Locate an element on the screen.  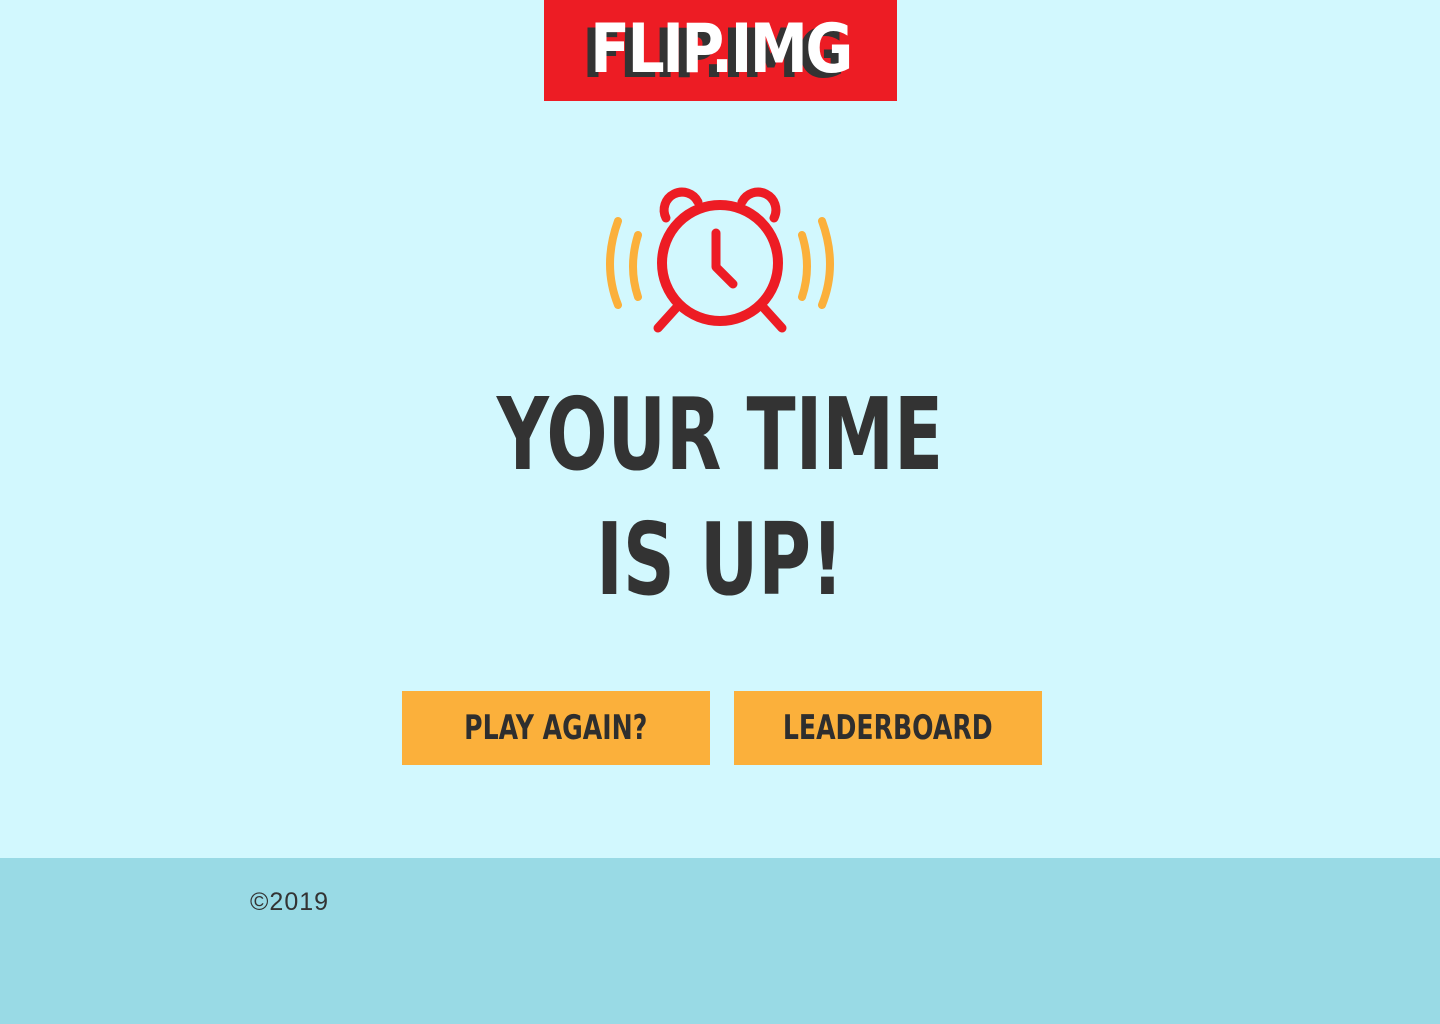
time-up-headline: YOUR TIME IS UP! is located at coordinates (720, 497).